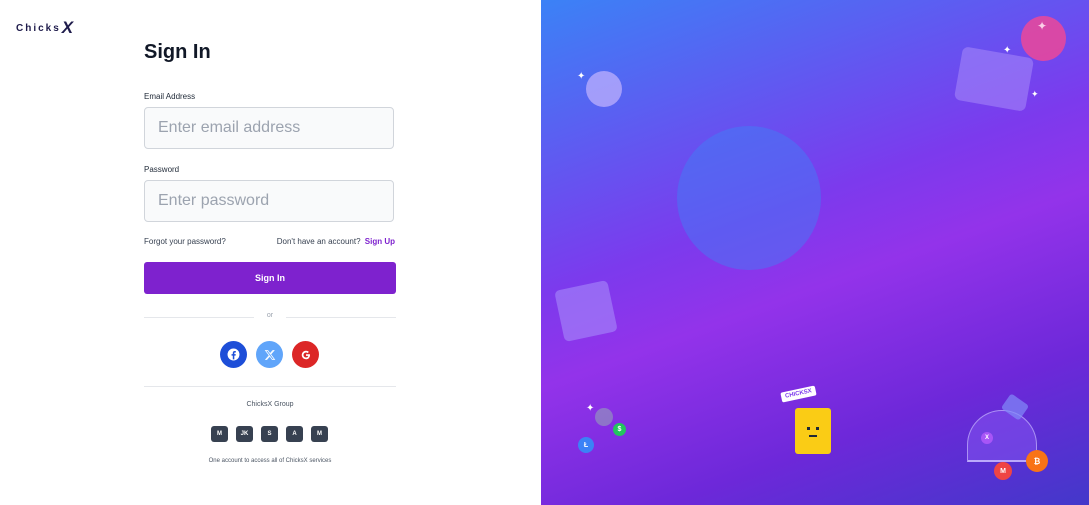  What do you see at coordinates (67, 27) in the screenshot?
I see `logo-x-mark: X` at bounding box center [67, 27].